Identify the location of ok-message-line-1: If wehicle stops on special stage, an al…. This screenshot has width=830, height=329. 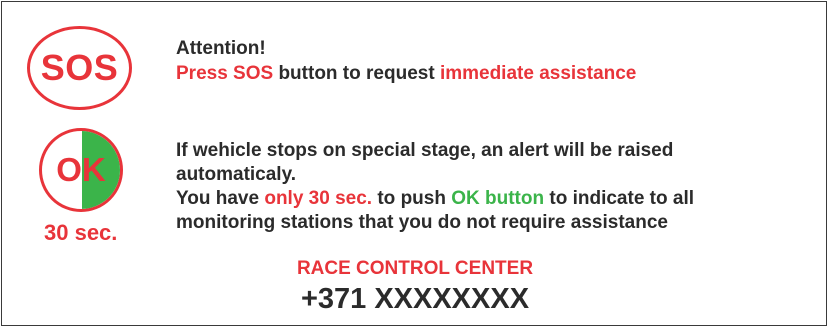
(425, 150).